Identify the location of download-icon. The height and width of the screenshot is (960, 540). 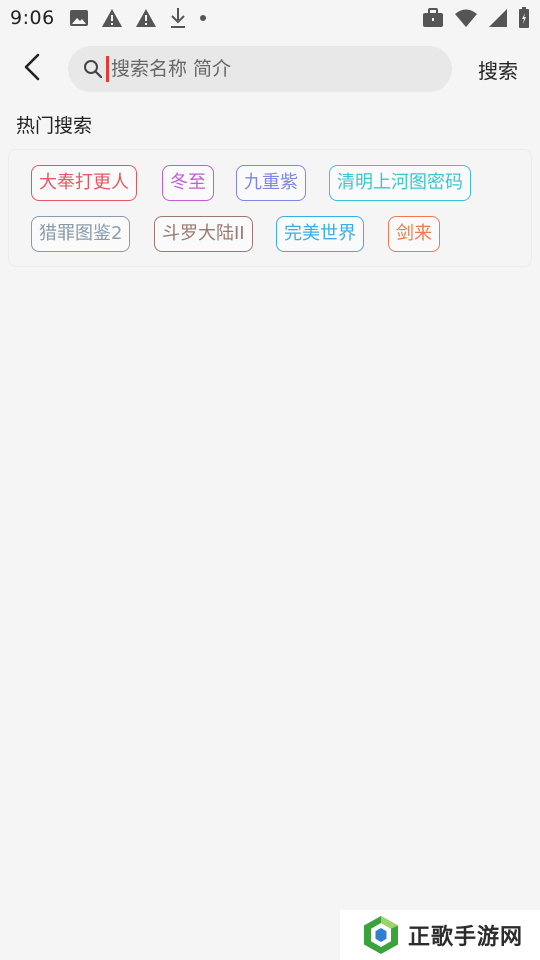
(178, 18).